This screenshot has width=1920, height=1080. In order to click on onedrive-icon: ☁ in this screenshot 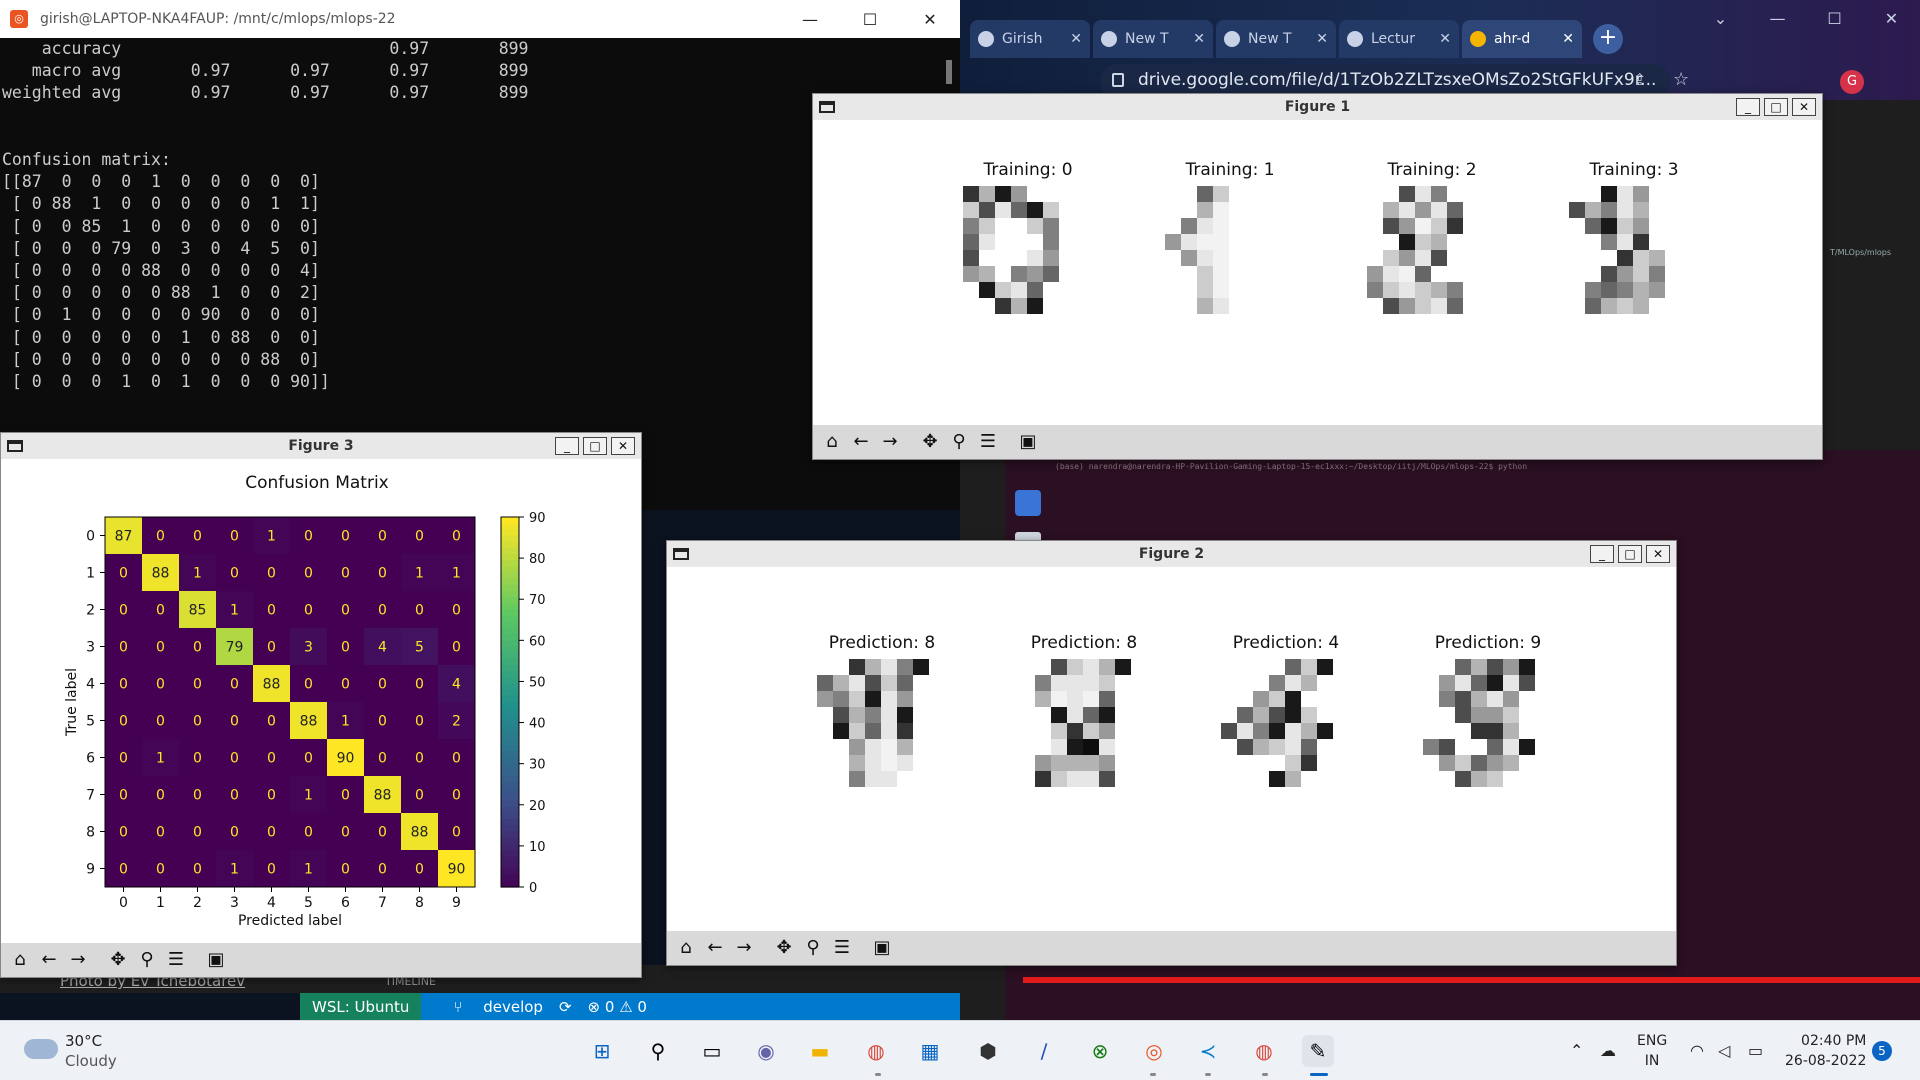, I will do `click(1608, 1050)`.